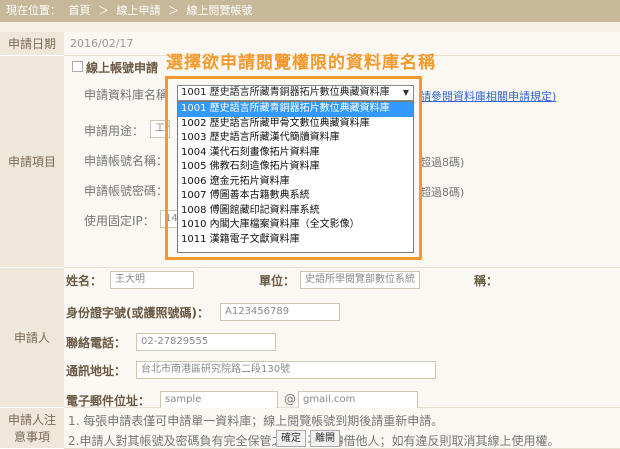  Describe the element at coordinates (488, 96) in the screenshot. I see `rules-link: 請參閱資料庫相關申請規定)` at that location.